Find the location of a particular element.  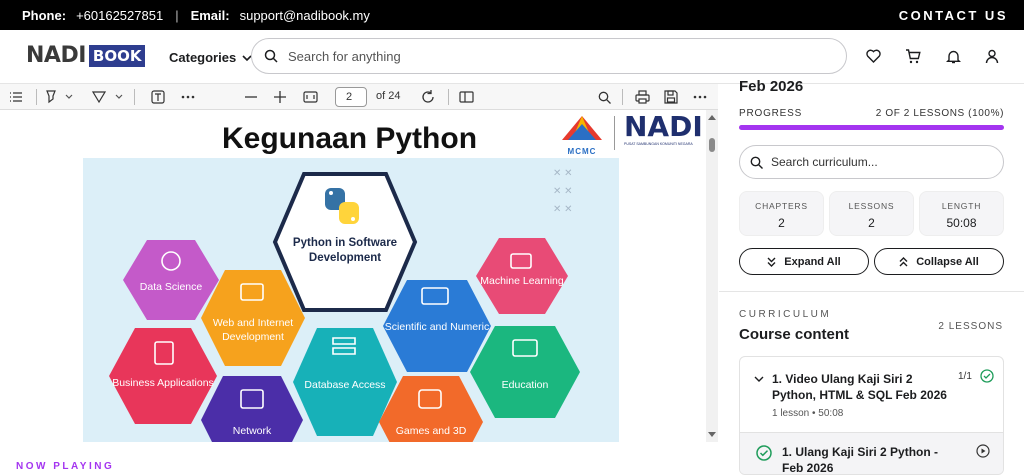

expand-all-button: Expand All is located at coordinates (804, 261).